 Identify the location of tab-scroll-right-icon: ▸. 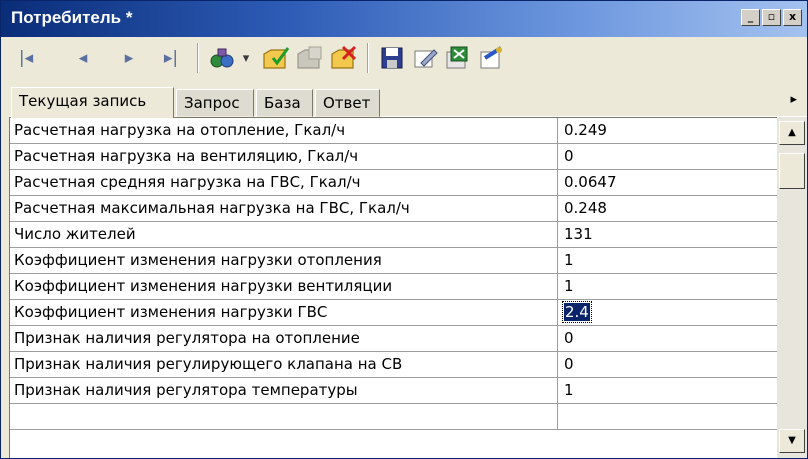
(793, 99).